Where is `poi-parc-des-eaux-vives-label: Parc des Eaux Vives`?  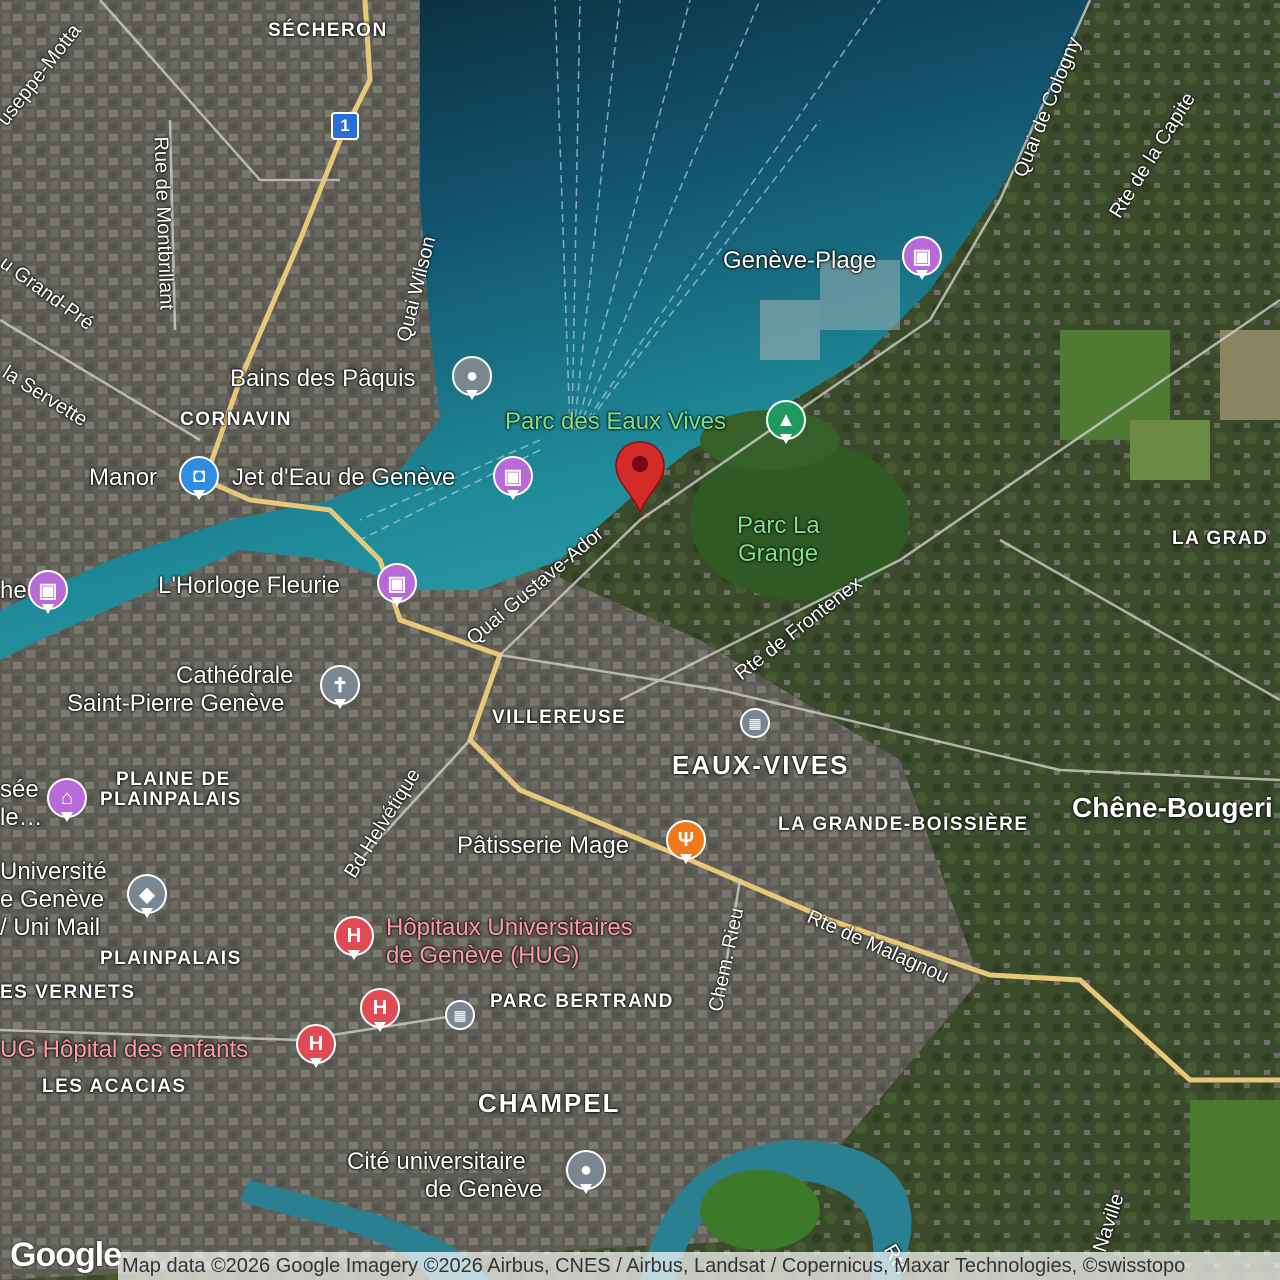 poi-parc-des-eaux-vives-label: Parc des Eaux Vives is located at coordinates (616, 421).